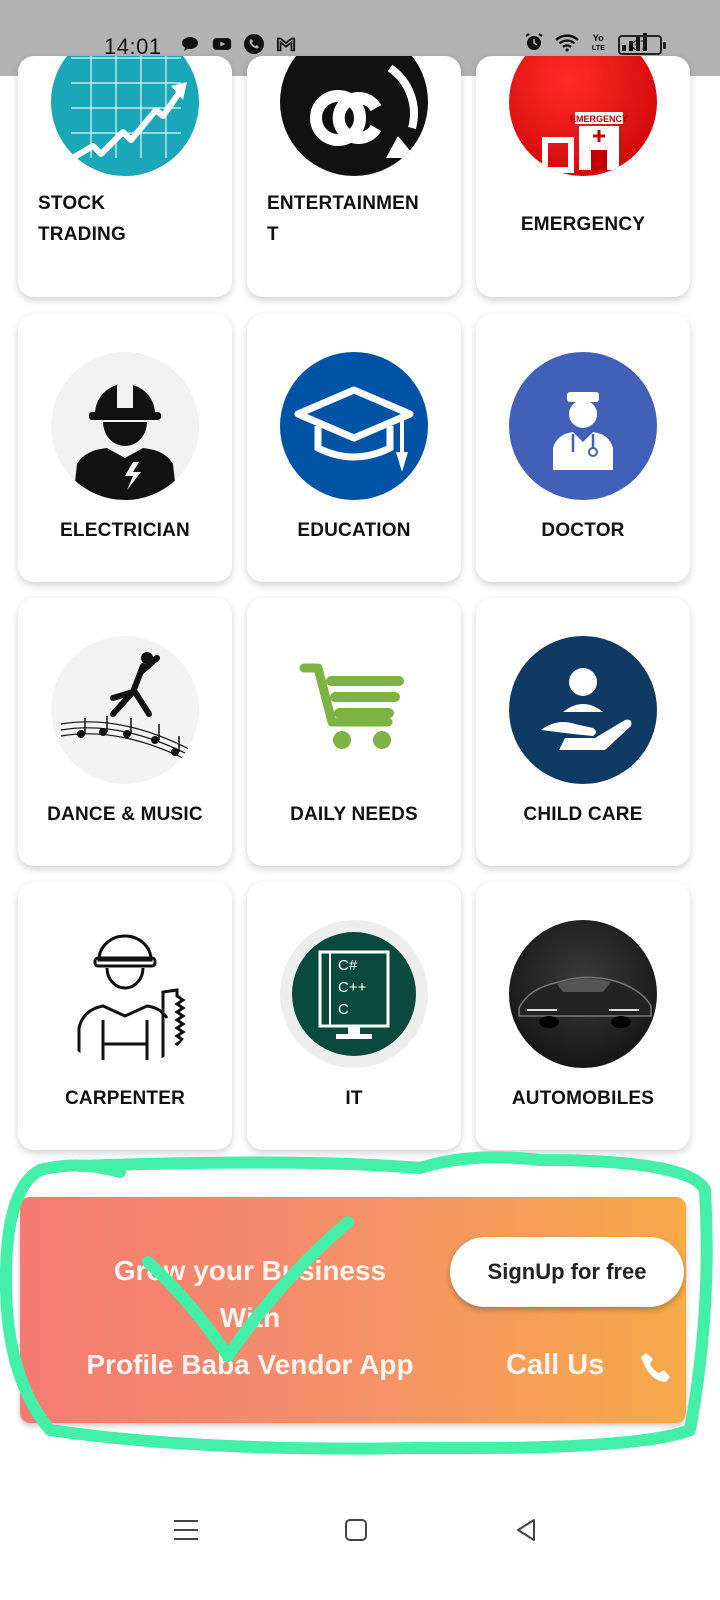  I want to click on promo-line-3: Profile Baba Vendor App, so click(250, 1364).